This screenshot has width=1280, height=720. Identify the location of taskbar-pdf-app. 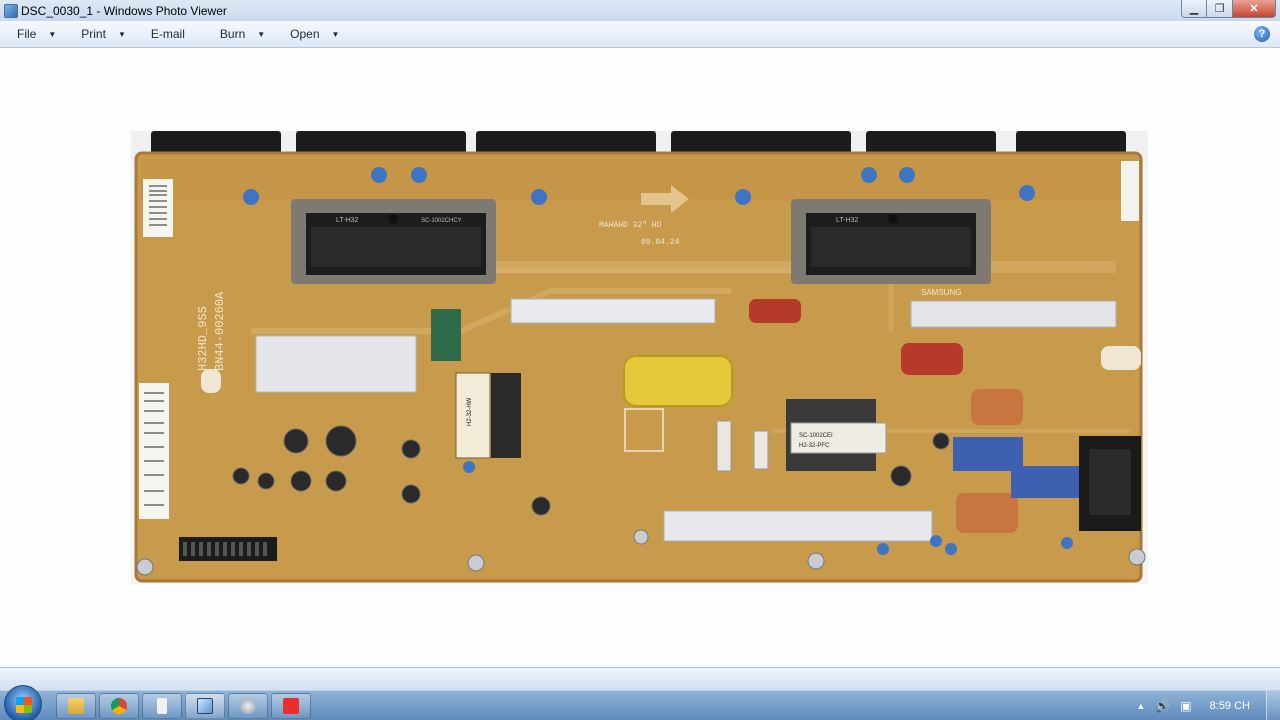
(291, 706).